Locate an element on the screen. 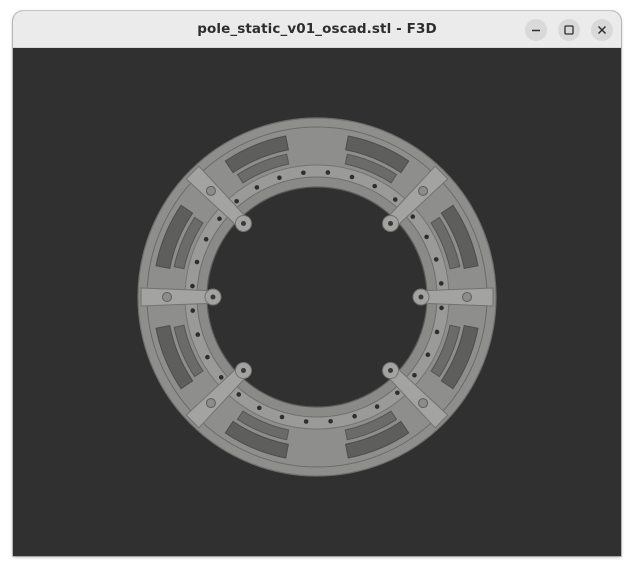 This screenshot has height=572, width=635. close-button is located at coordinates (602, 30).